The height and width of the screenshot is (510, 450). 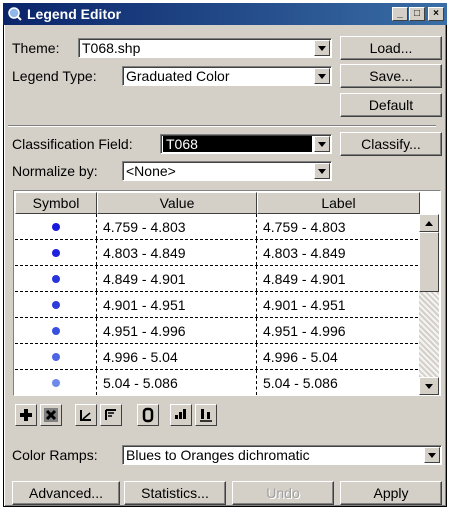 What do you see at coordinates (56, 203) in the screenshot?
I see `column-header-symbol: Symbol` at bounding box center [56, 203].